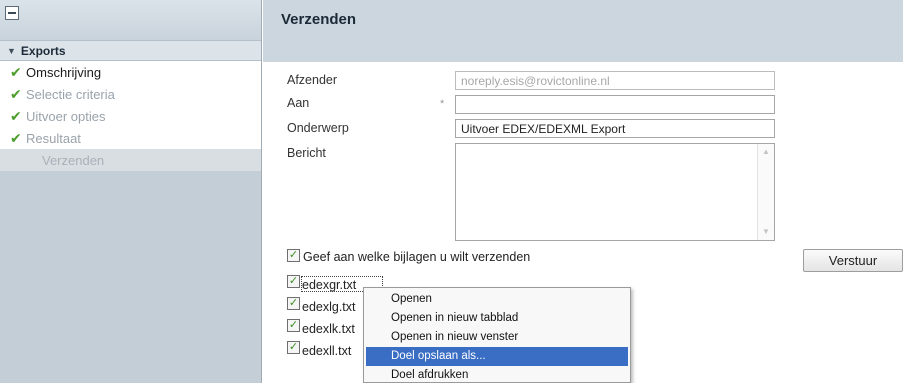  What do you see at coordinates (66, 116) in the screenshot?
I see `sidebar-item-label: Uitvoer opties` at bounding box center [66, 116].